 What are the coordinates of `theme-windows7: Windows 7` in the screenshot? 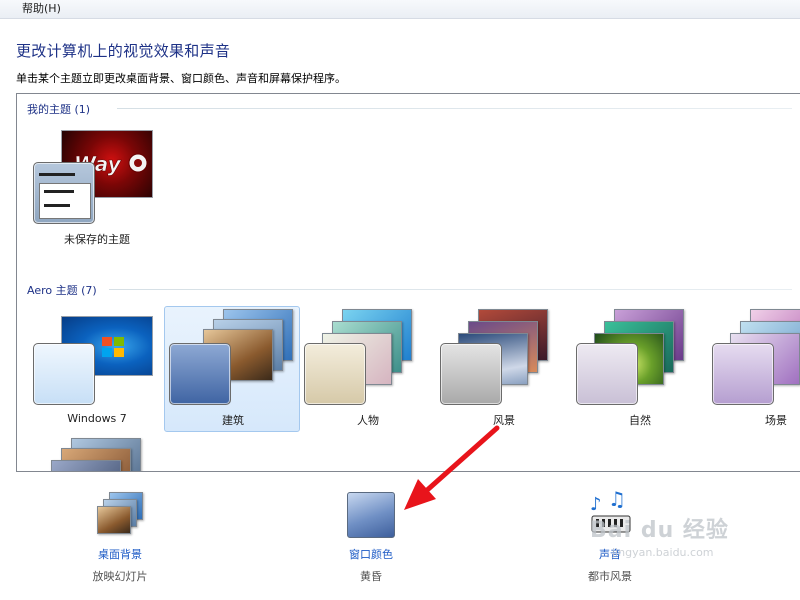 It's located at (97, 370).